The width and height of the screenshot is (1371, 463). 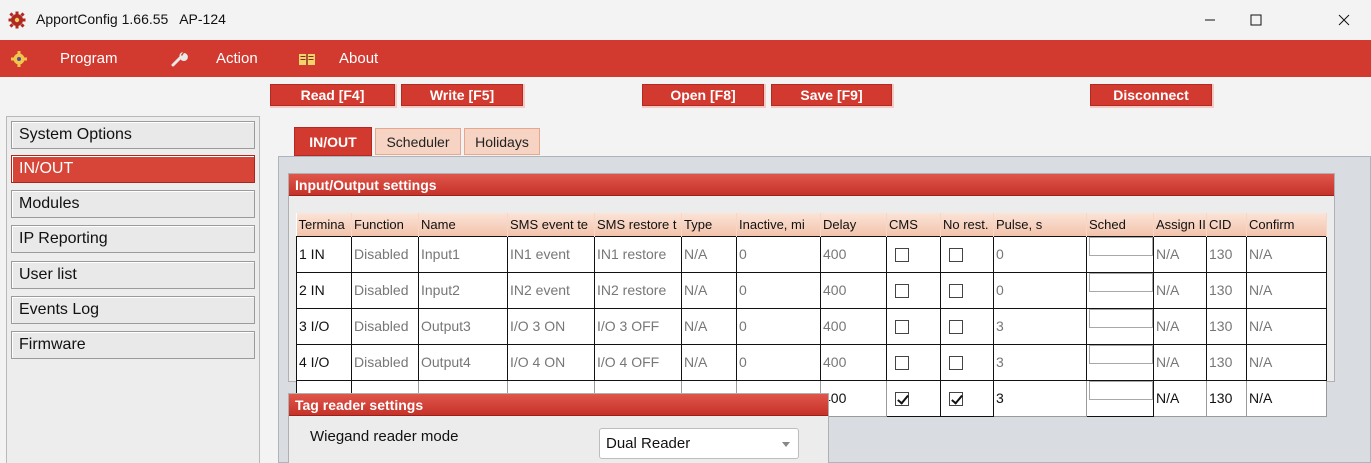 I want to click on column-header: SMS event te, so click(x=551, y=224).